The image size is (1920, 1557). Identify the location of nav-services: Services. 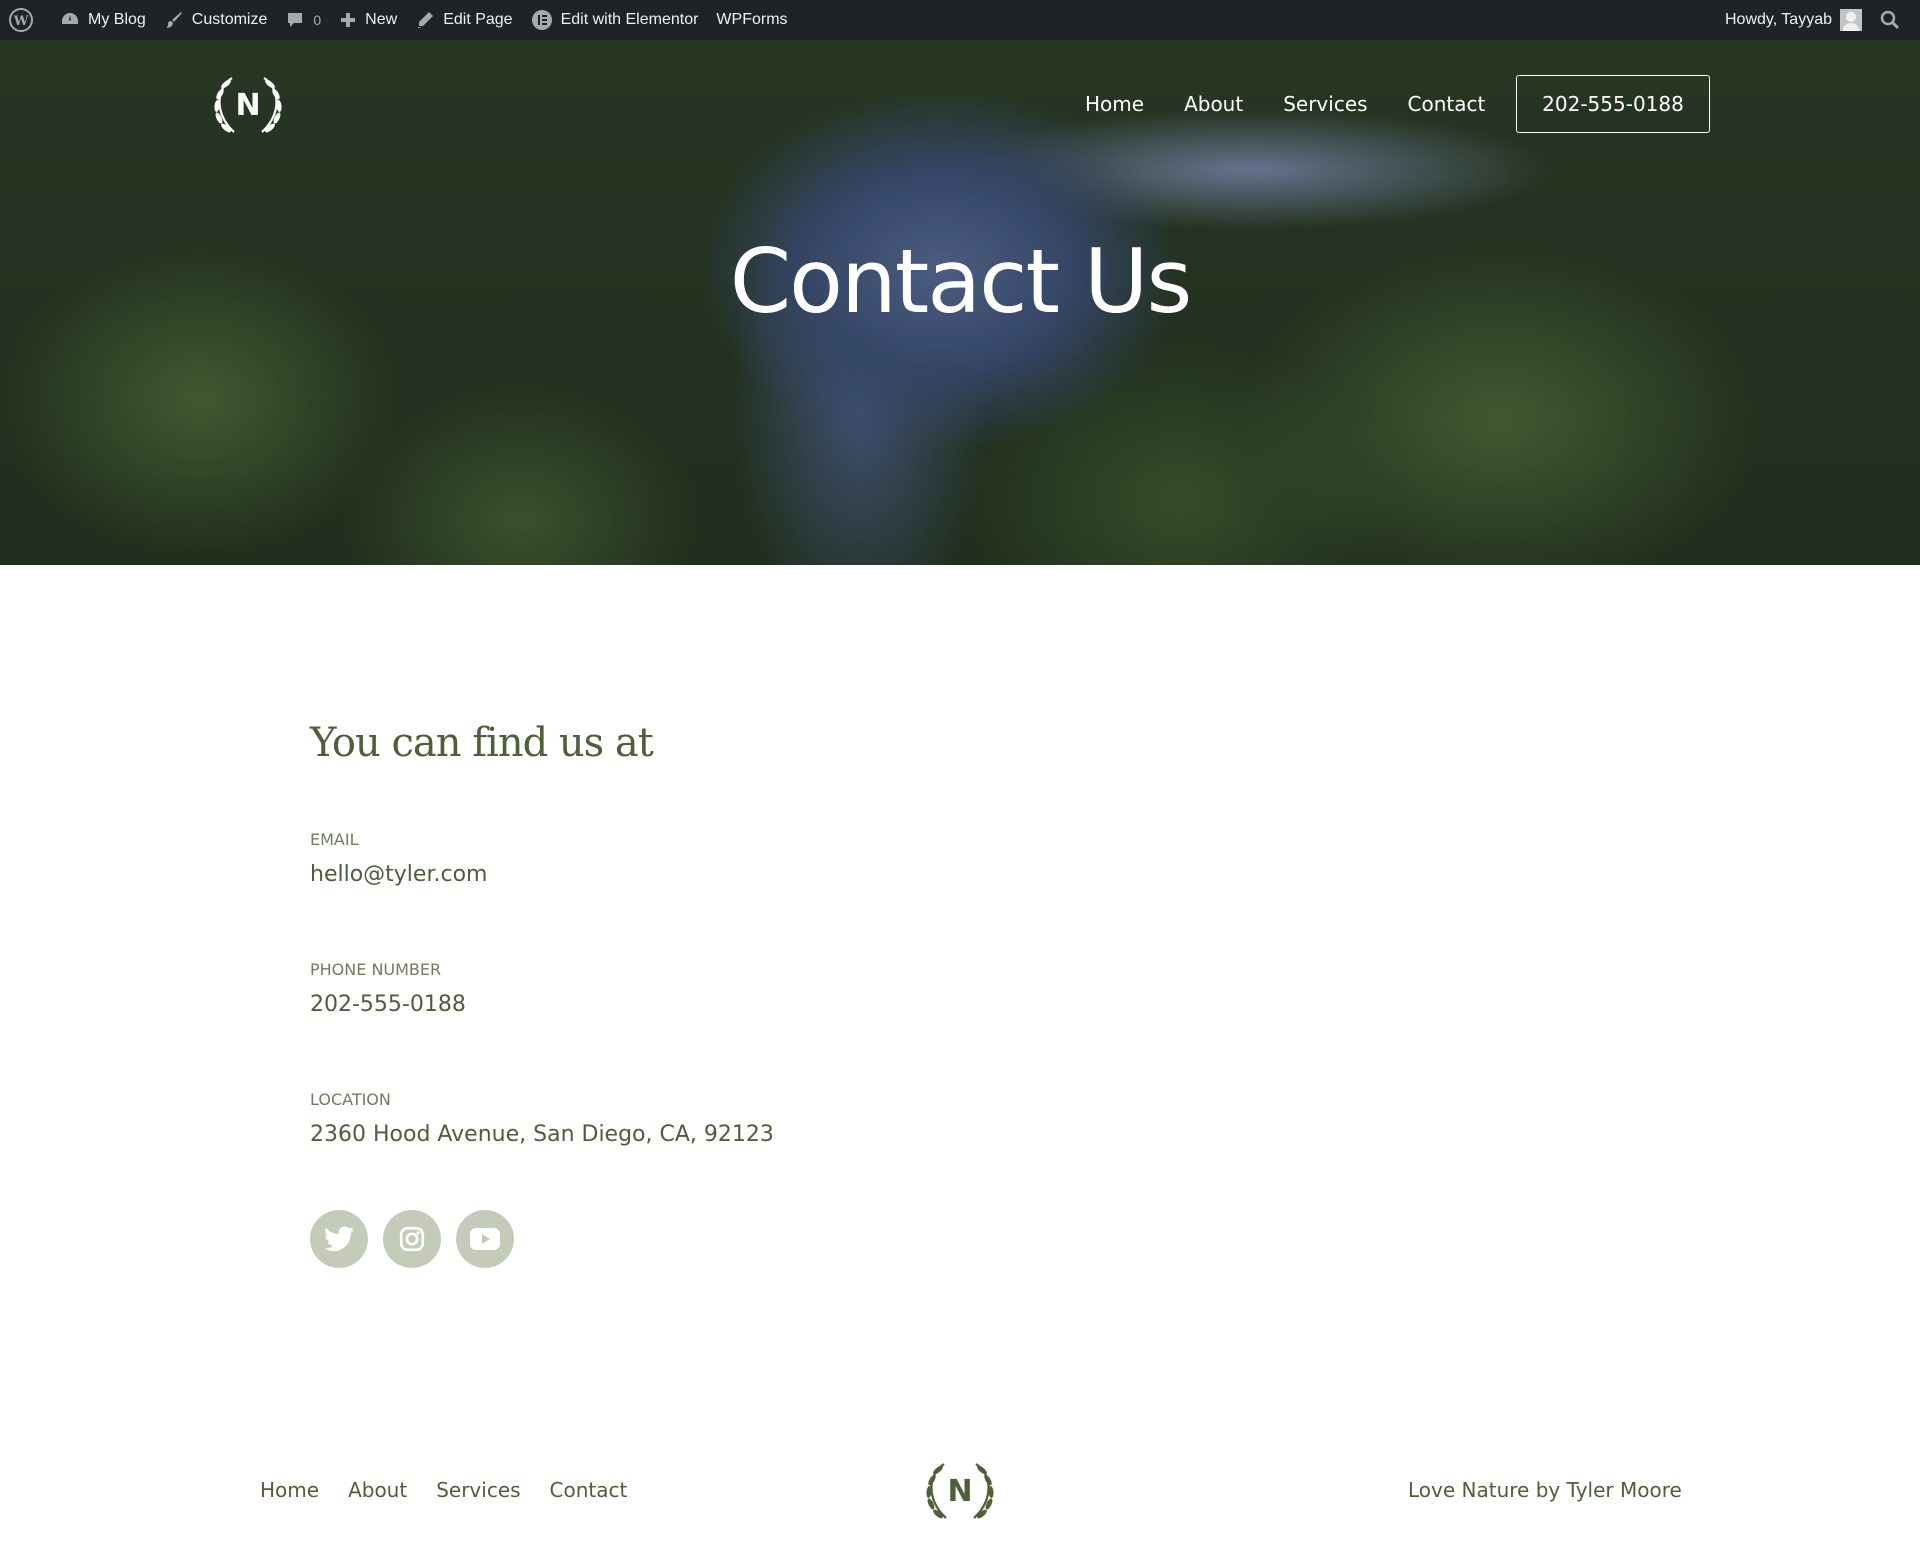
(1325, 104).